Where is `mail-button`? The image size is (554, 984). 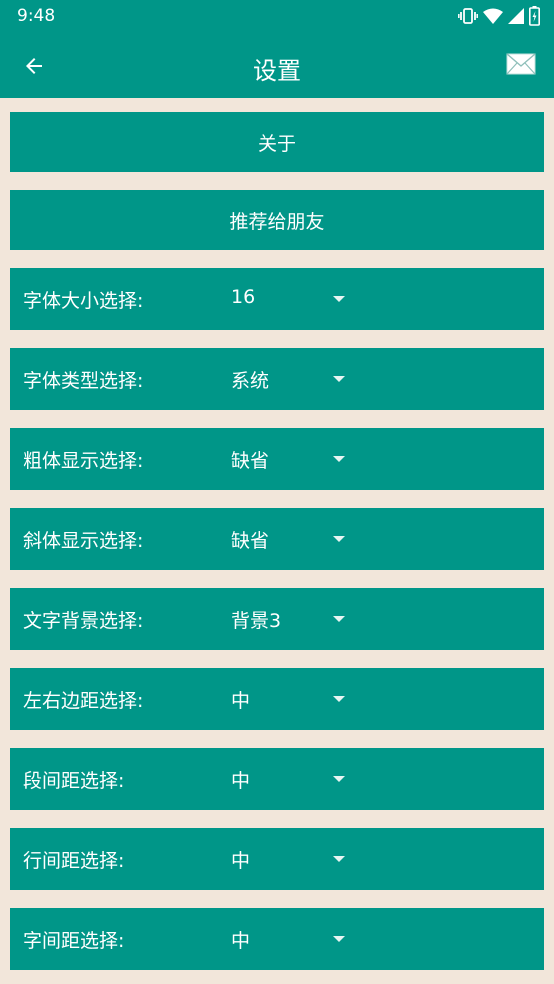 mail-button is located at coordinates (521, 64).